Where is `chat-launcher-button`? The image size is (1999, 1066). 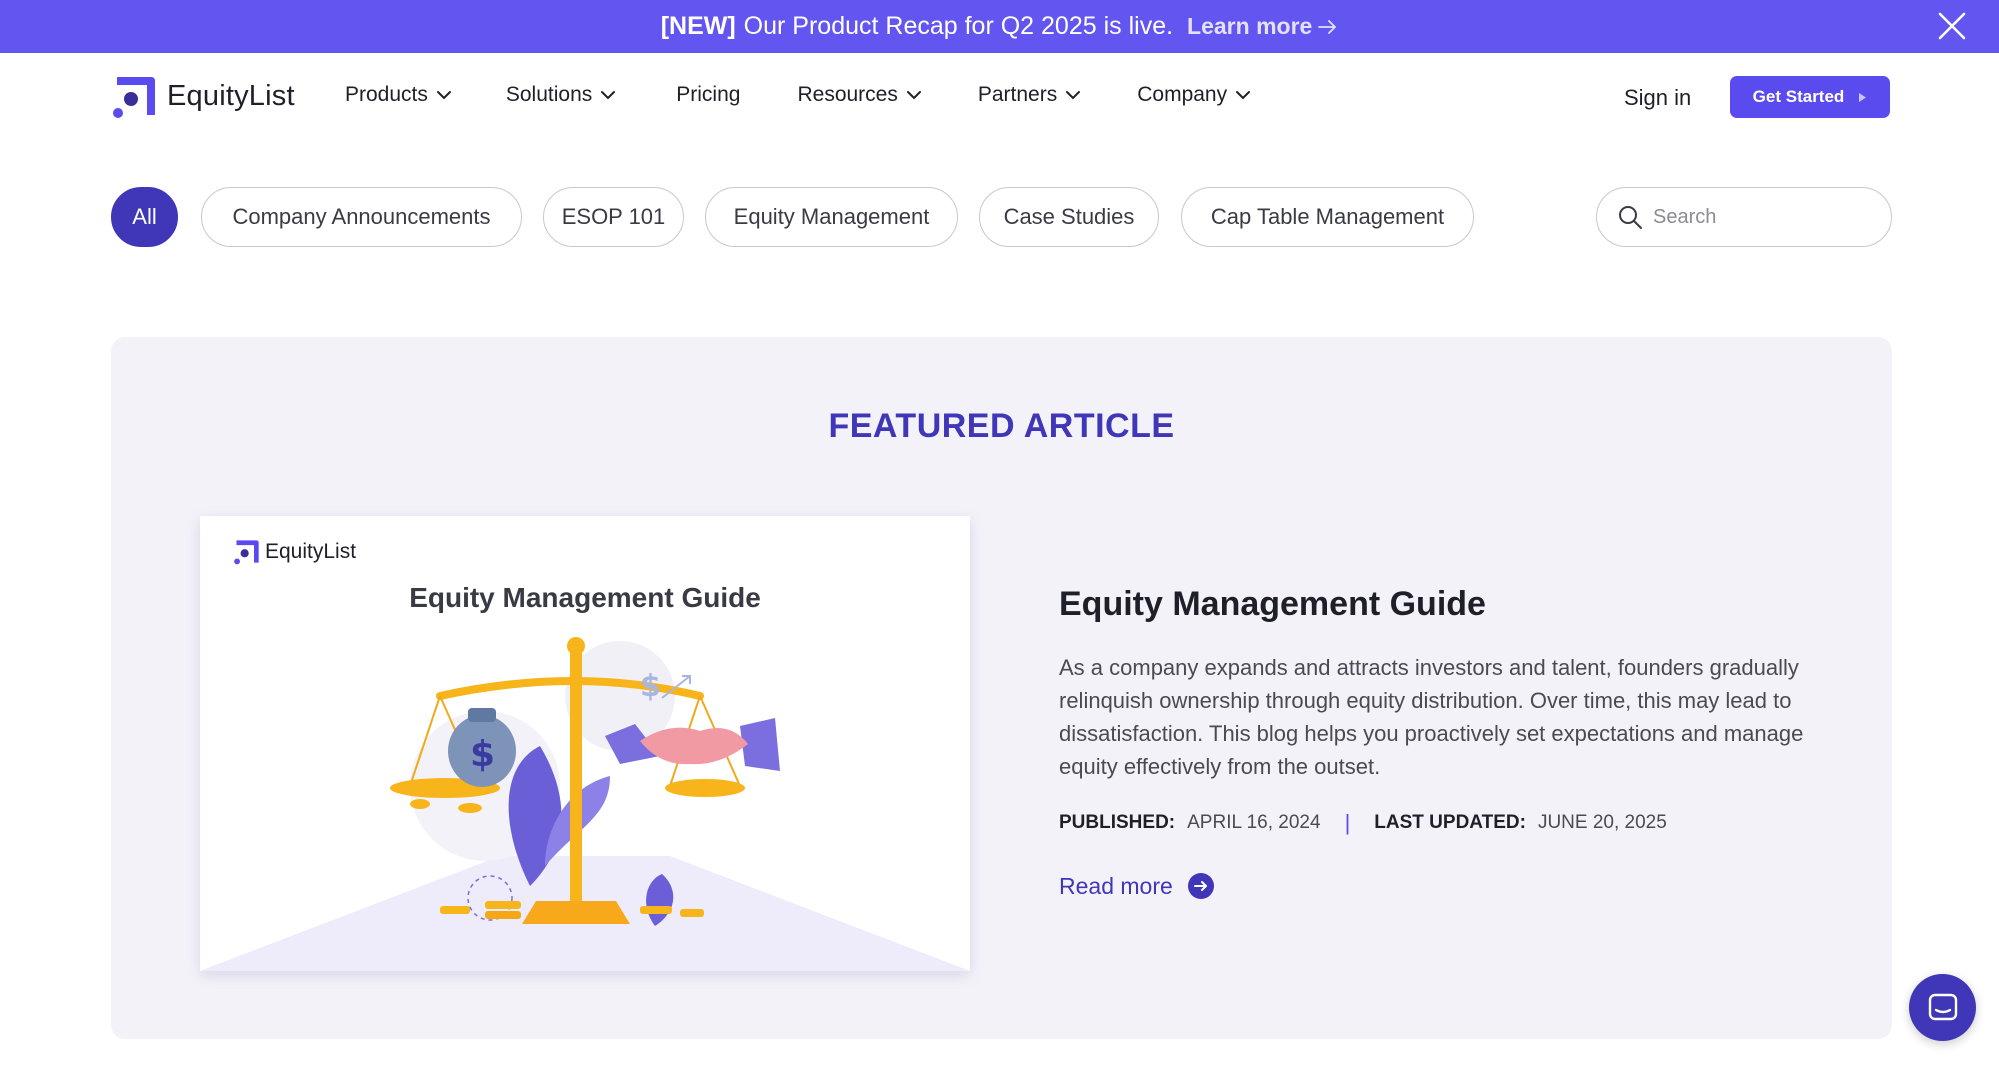 chat-launcher-button is located at coordinates (1942, 1007).